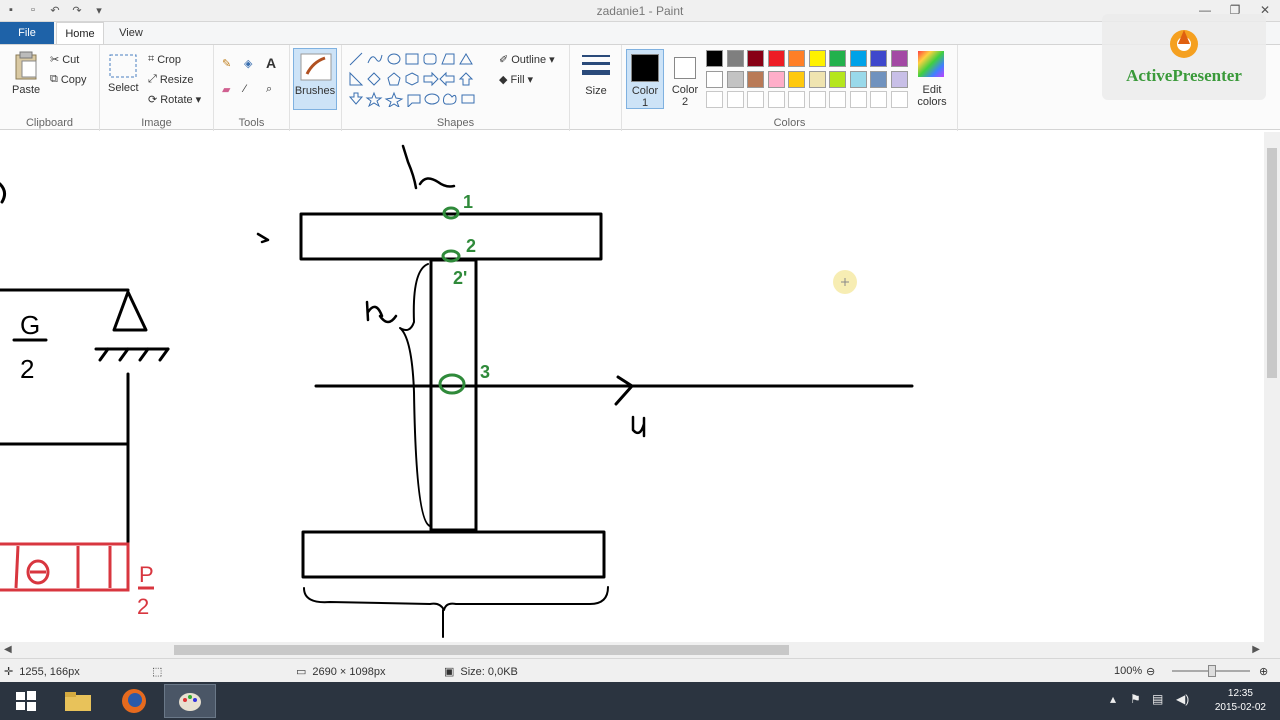  I want to click on fill-label: Fill, so click(517, 79).